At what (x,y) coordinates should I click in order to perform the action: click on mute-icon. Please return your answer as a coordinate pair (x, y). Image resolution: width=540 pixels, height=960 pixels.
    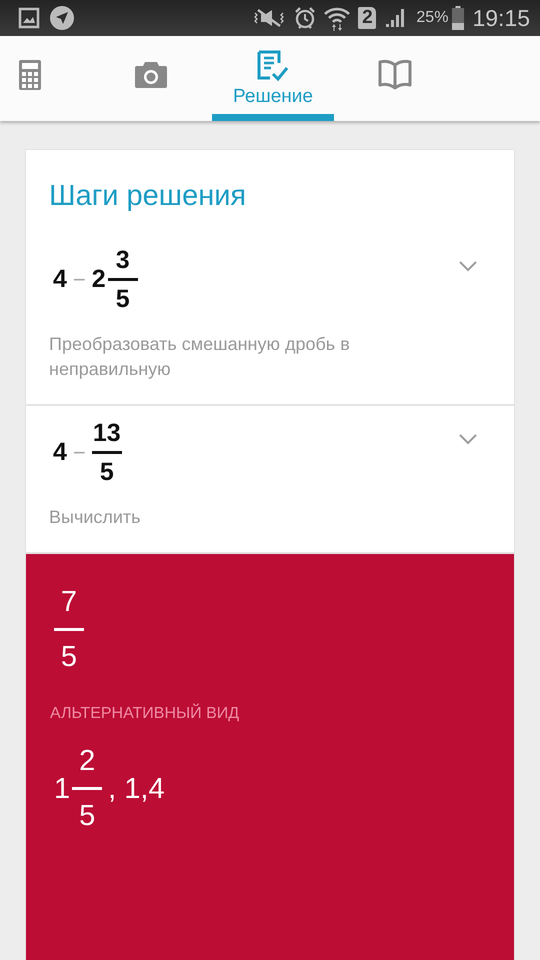
    Looking at the image, I should click on (269, 18).